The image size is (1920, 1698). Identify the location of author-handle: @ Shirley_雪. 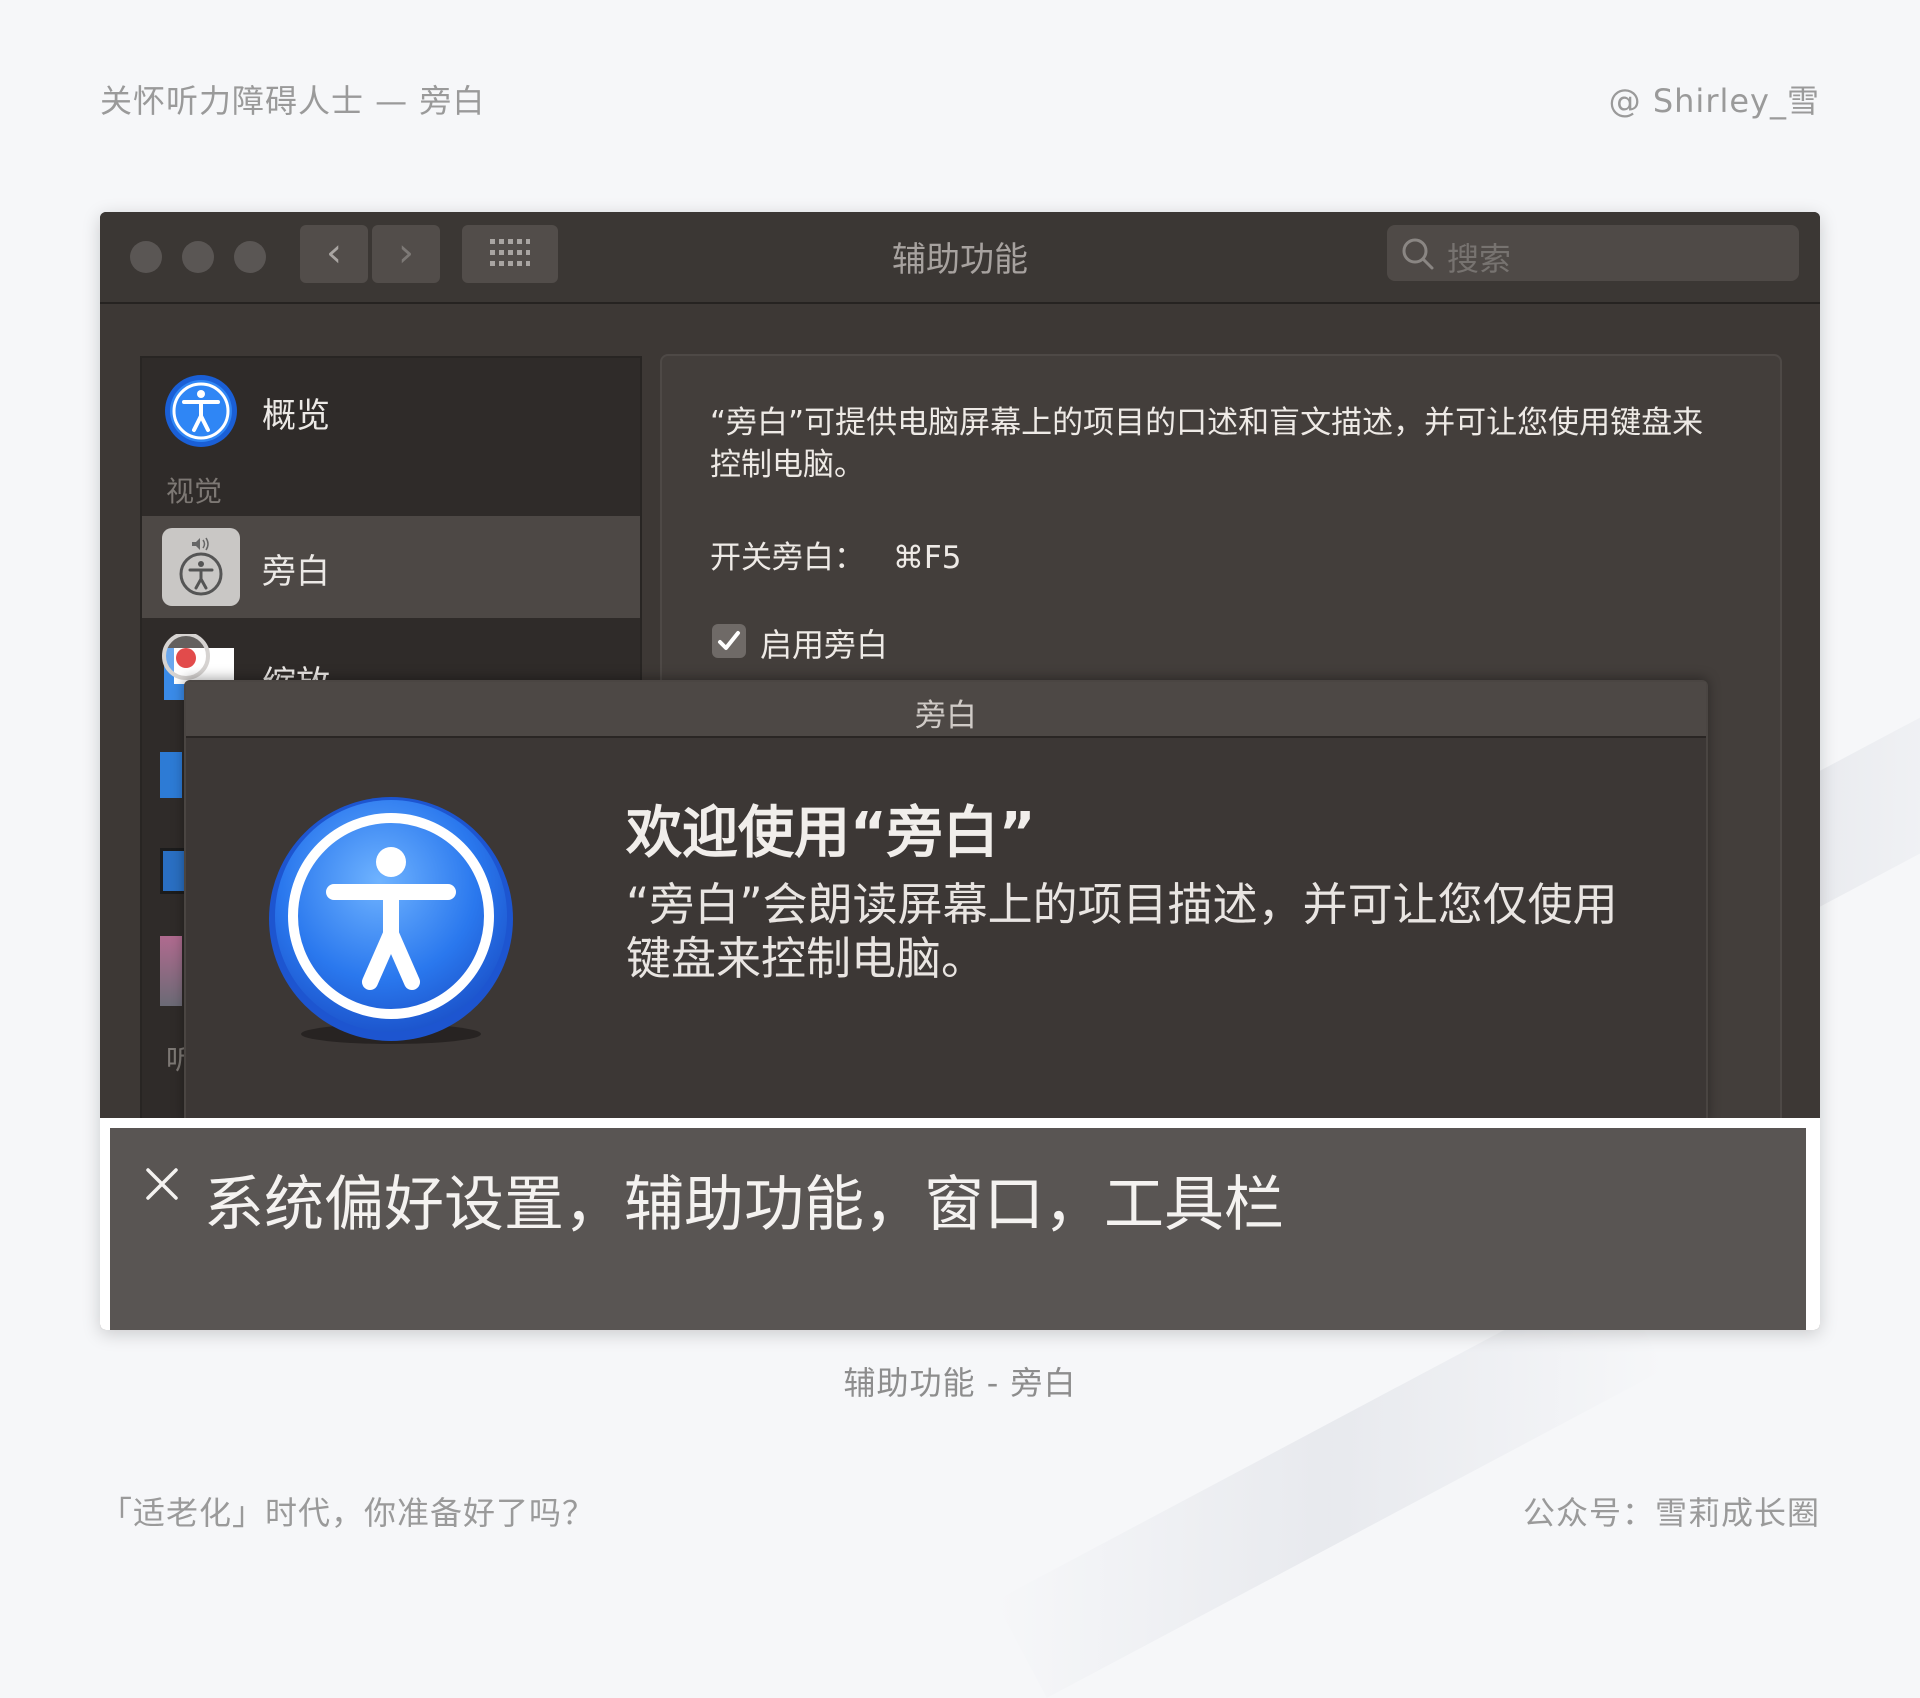
(1714, 101).